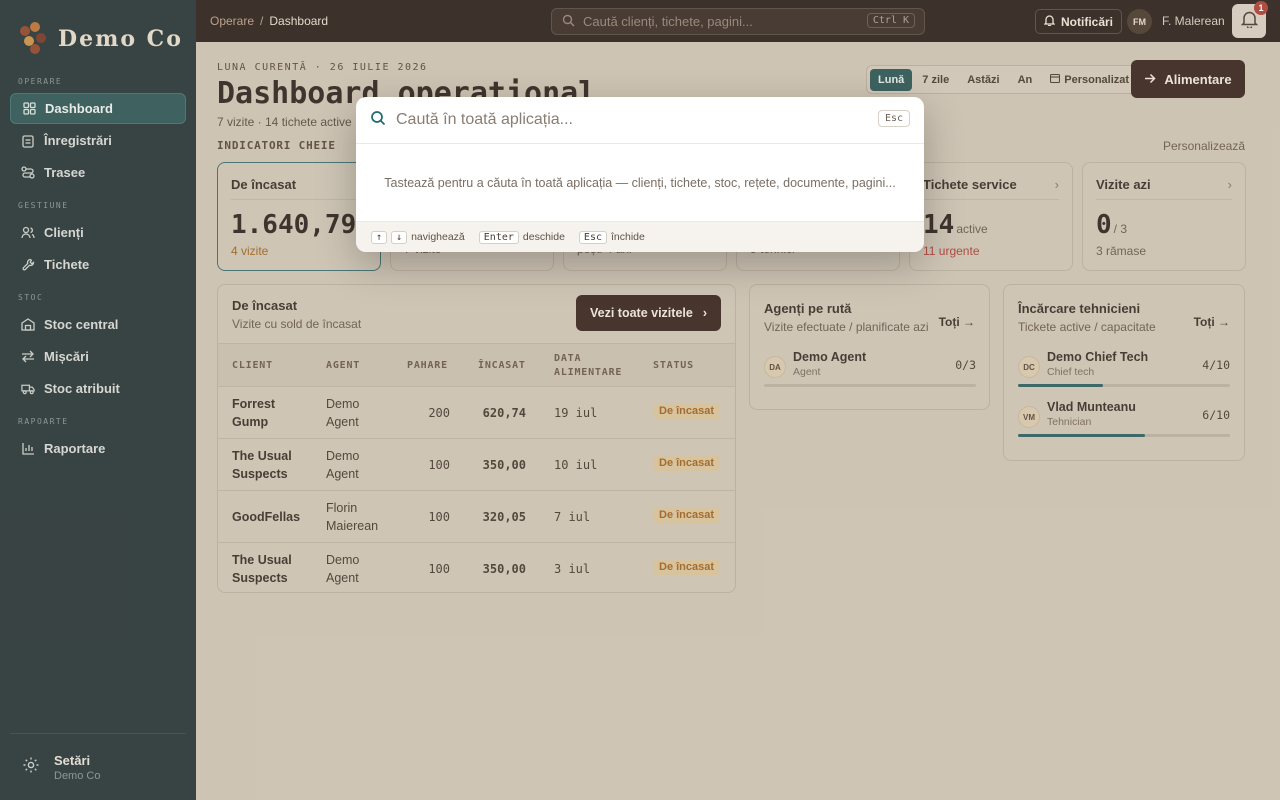  What do you see at coordinates (438, 237) in the screenshot?
I see `navigate-label: navighează` at bounding box center [438, 237].